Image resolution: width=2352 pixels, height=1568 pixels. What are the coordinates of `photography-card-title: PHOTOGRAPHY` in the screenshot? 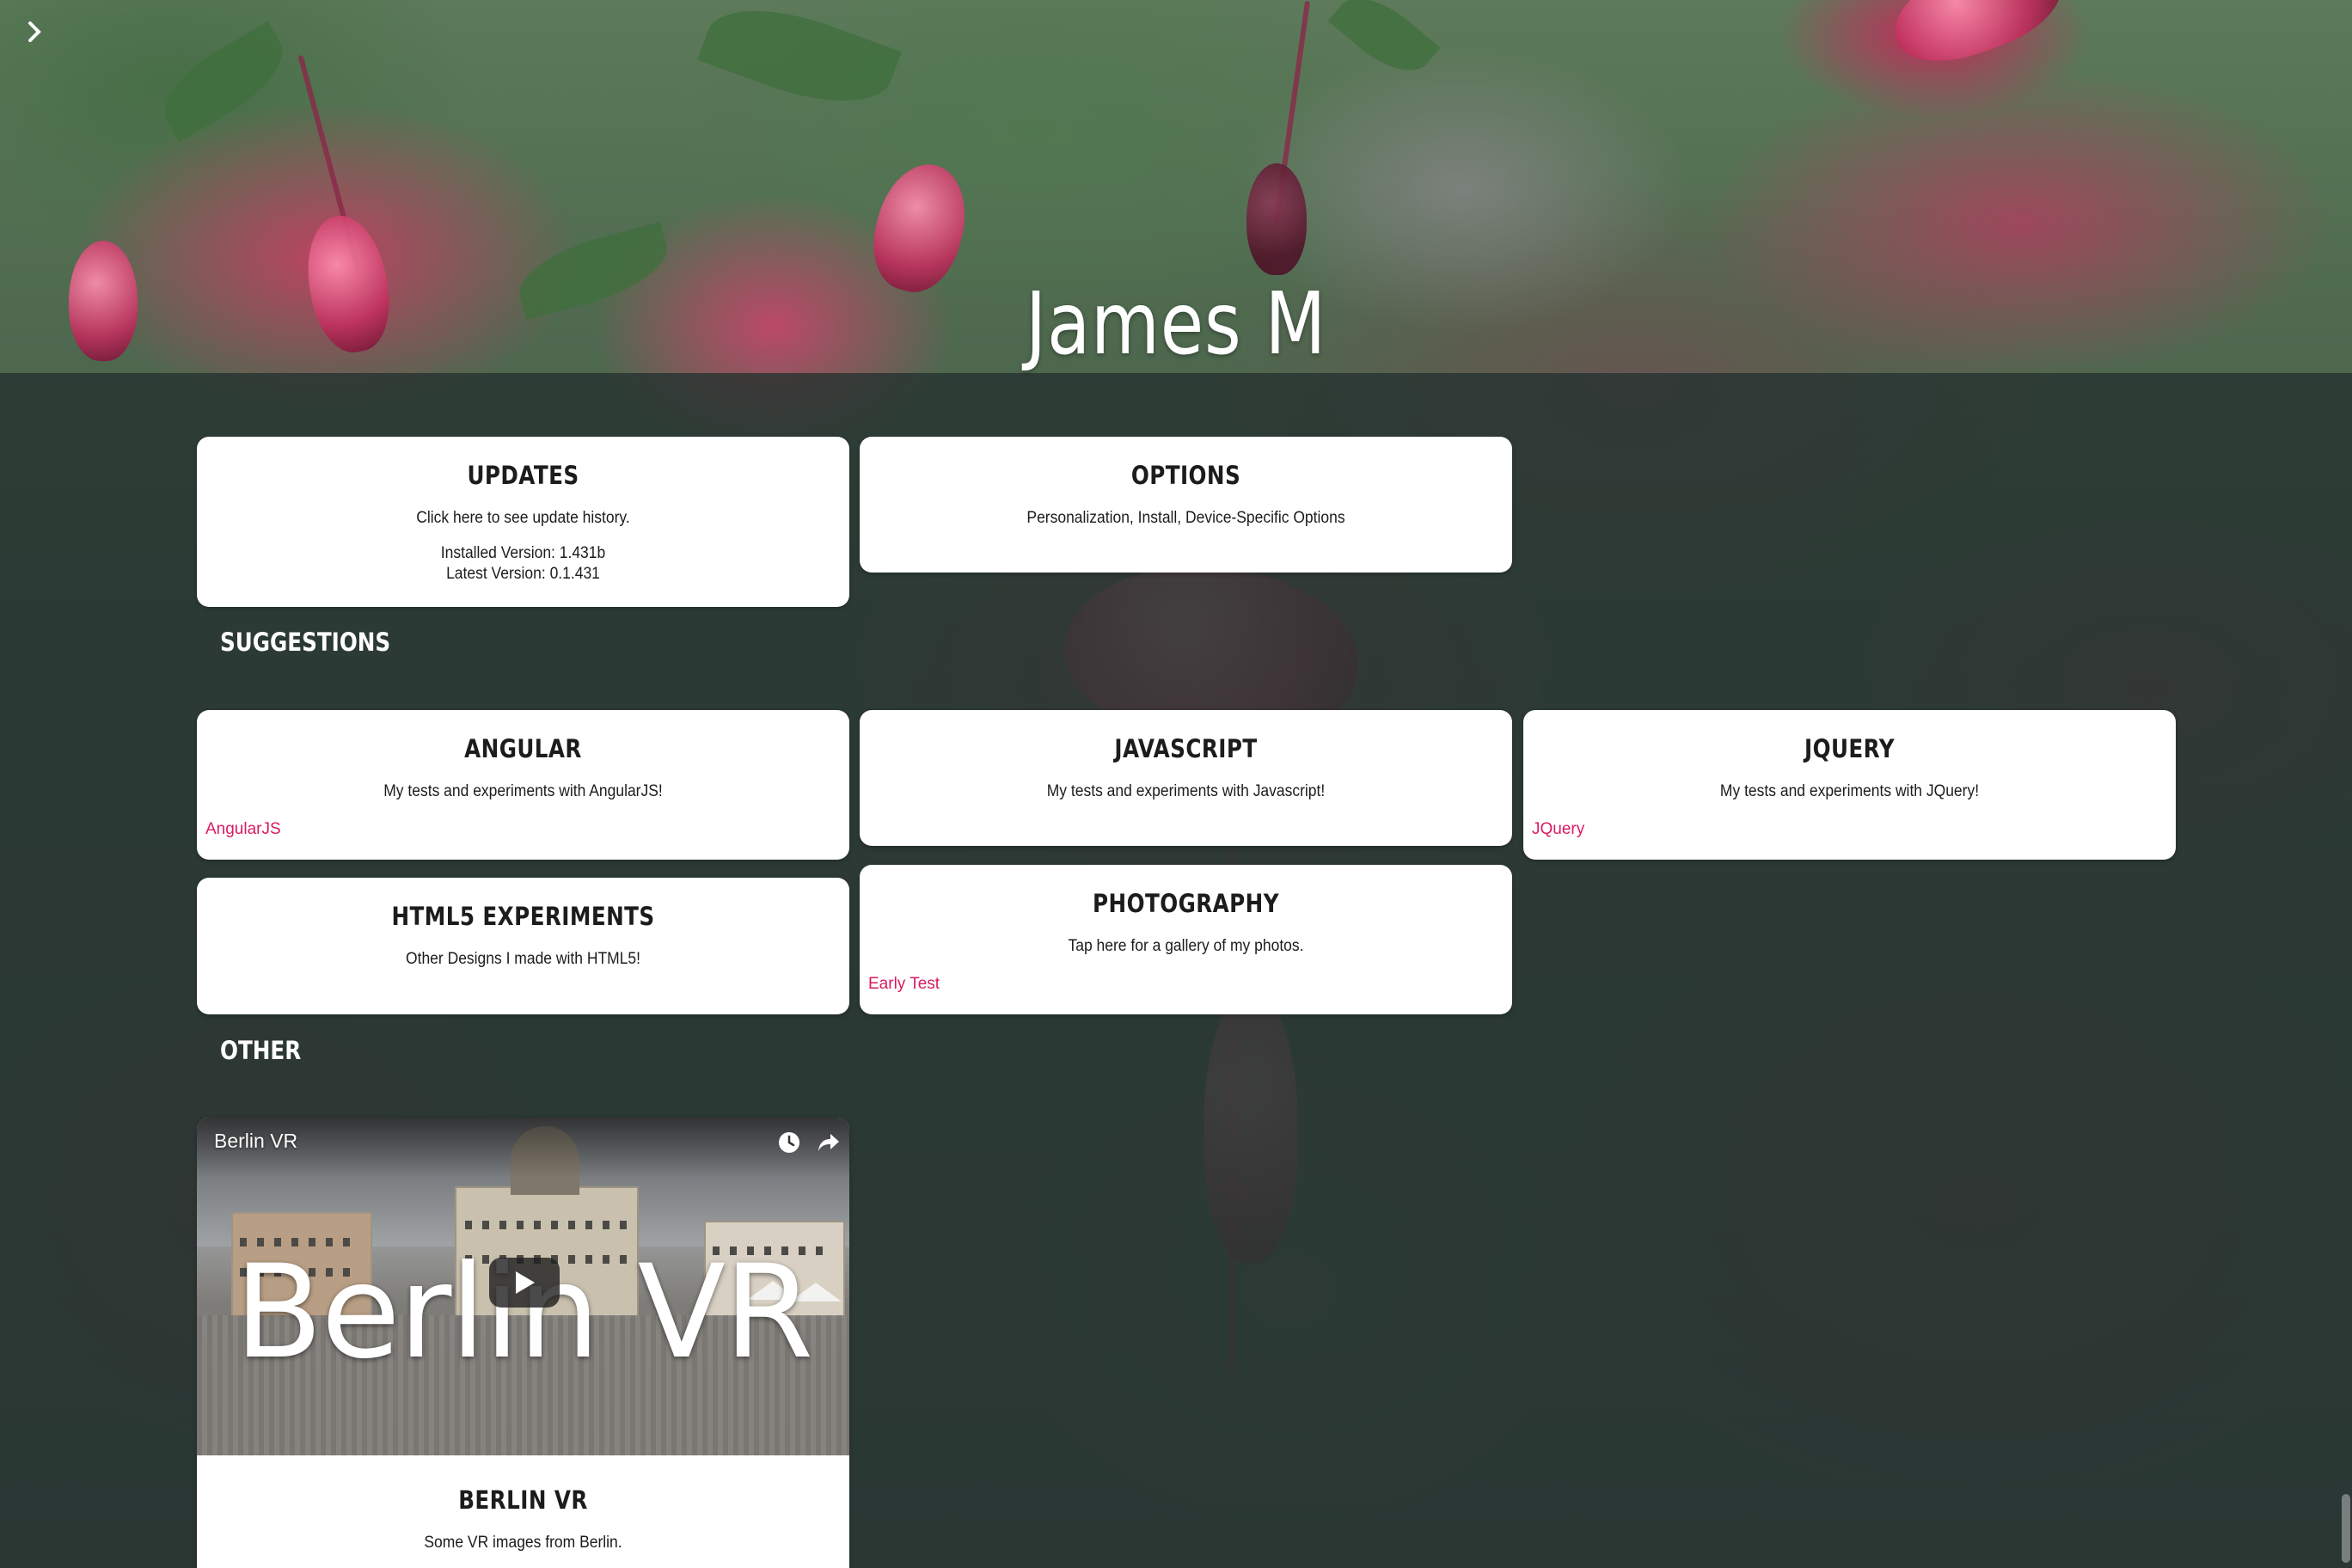 It's located at (1186, 903).